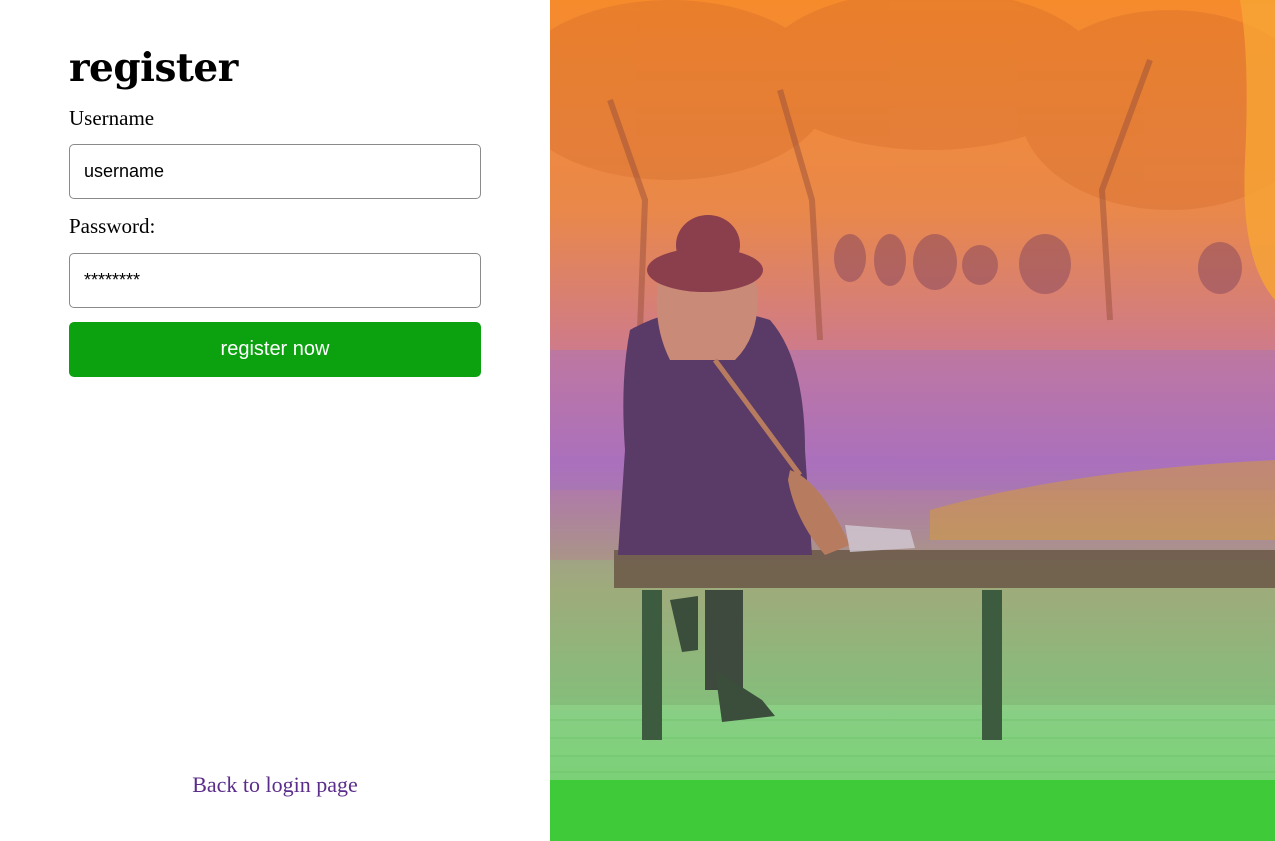  What do you see at coordinates (153, 68) in the screenshot?
I see `page-title: register` at bounding box center [153, 68].